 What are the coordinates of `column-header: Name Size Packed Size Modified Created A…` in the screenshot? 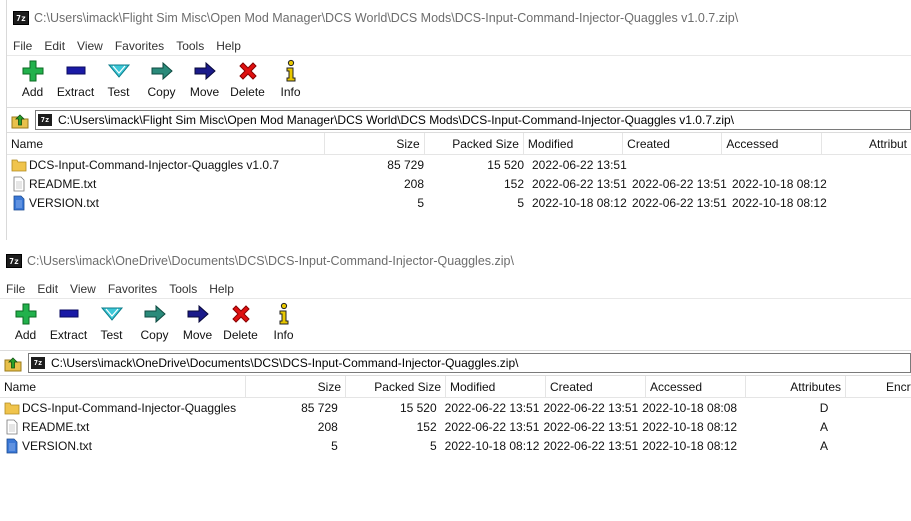 It's located at (459, 144).